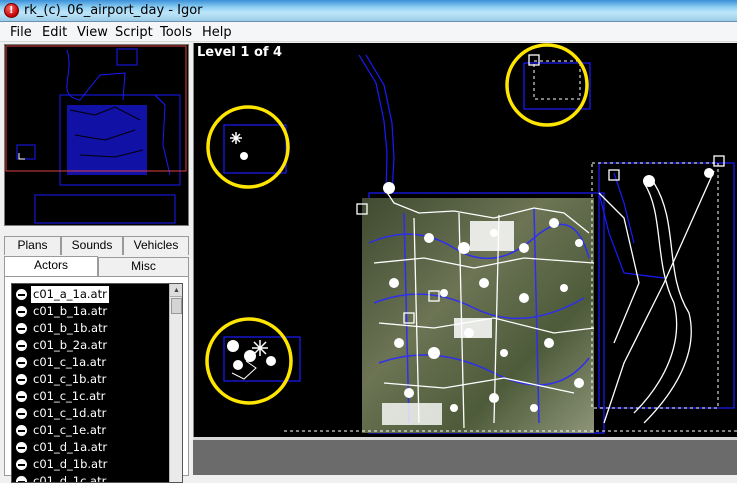 Image resolution: width=737 pixels, height=483 pixels. What do you see at coordinates (70, 362) in the screenshot?
I see `actor-label: c01_c_1a.atr` at bounding box center [70, 362].